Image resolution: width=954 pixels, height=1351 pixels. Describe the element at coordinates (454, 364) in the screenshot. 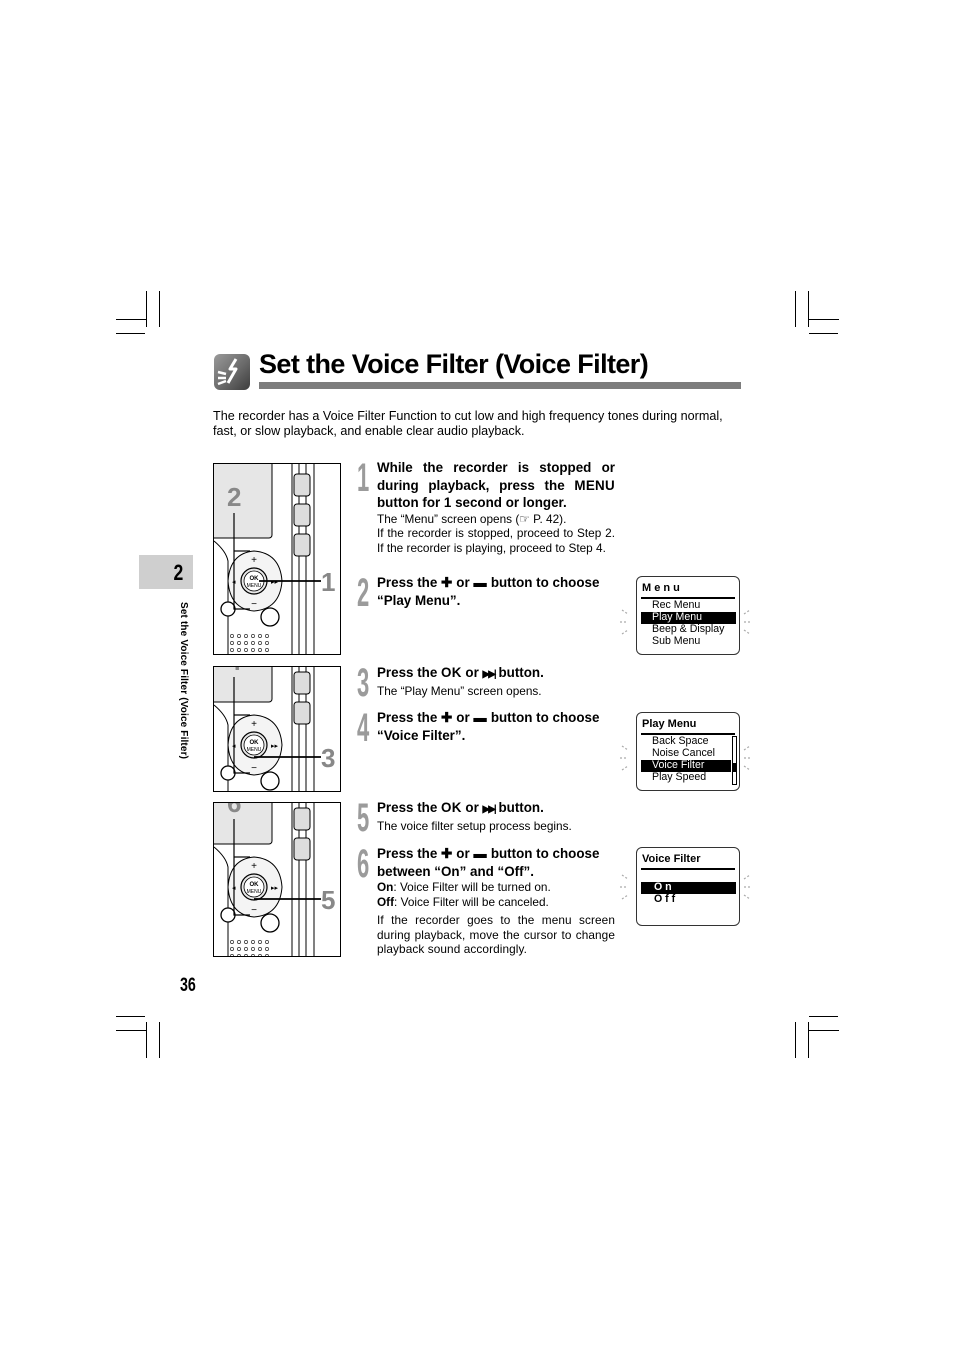

I see `page-title: Set the Voice Filter (Voice Filter)` at that location.